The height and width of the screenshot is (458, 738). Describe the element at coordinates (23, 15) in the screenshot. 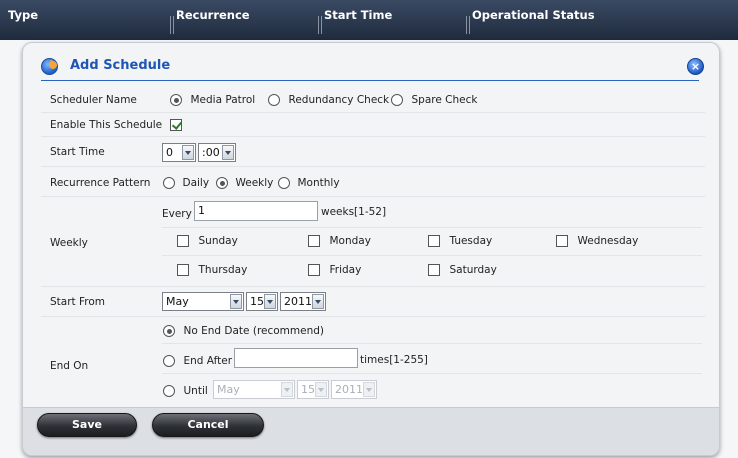

I see `column-type-label: Type` at that location.